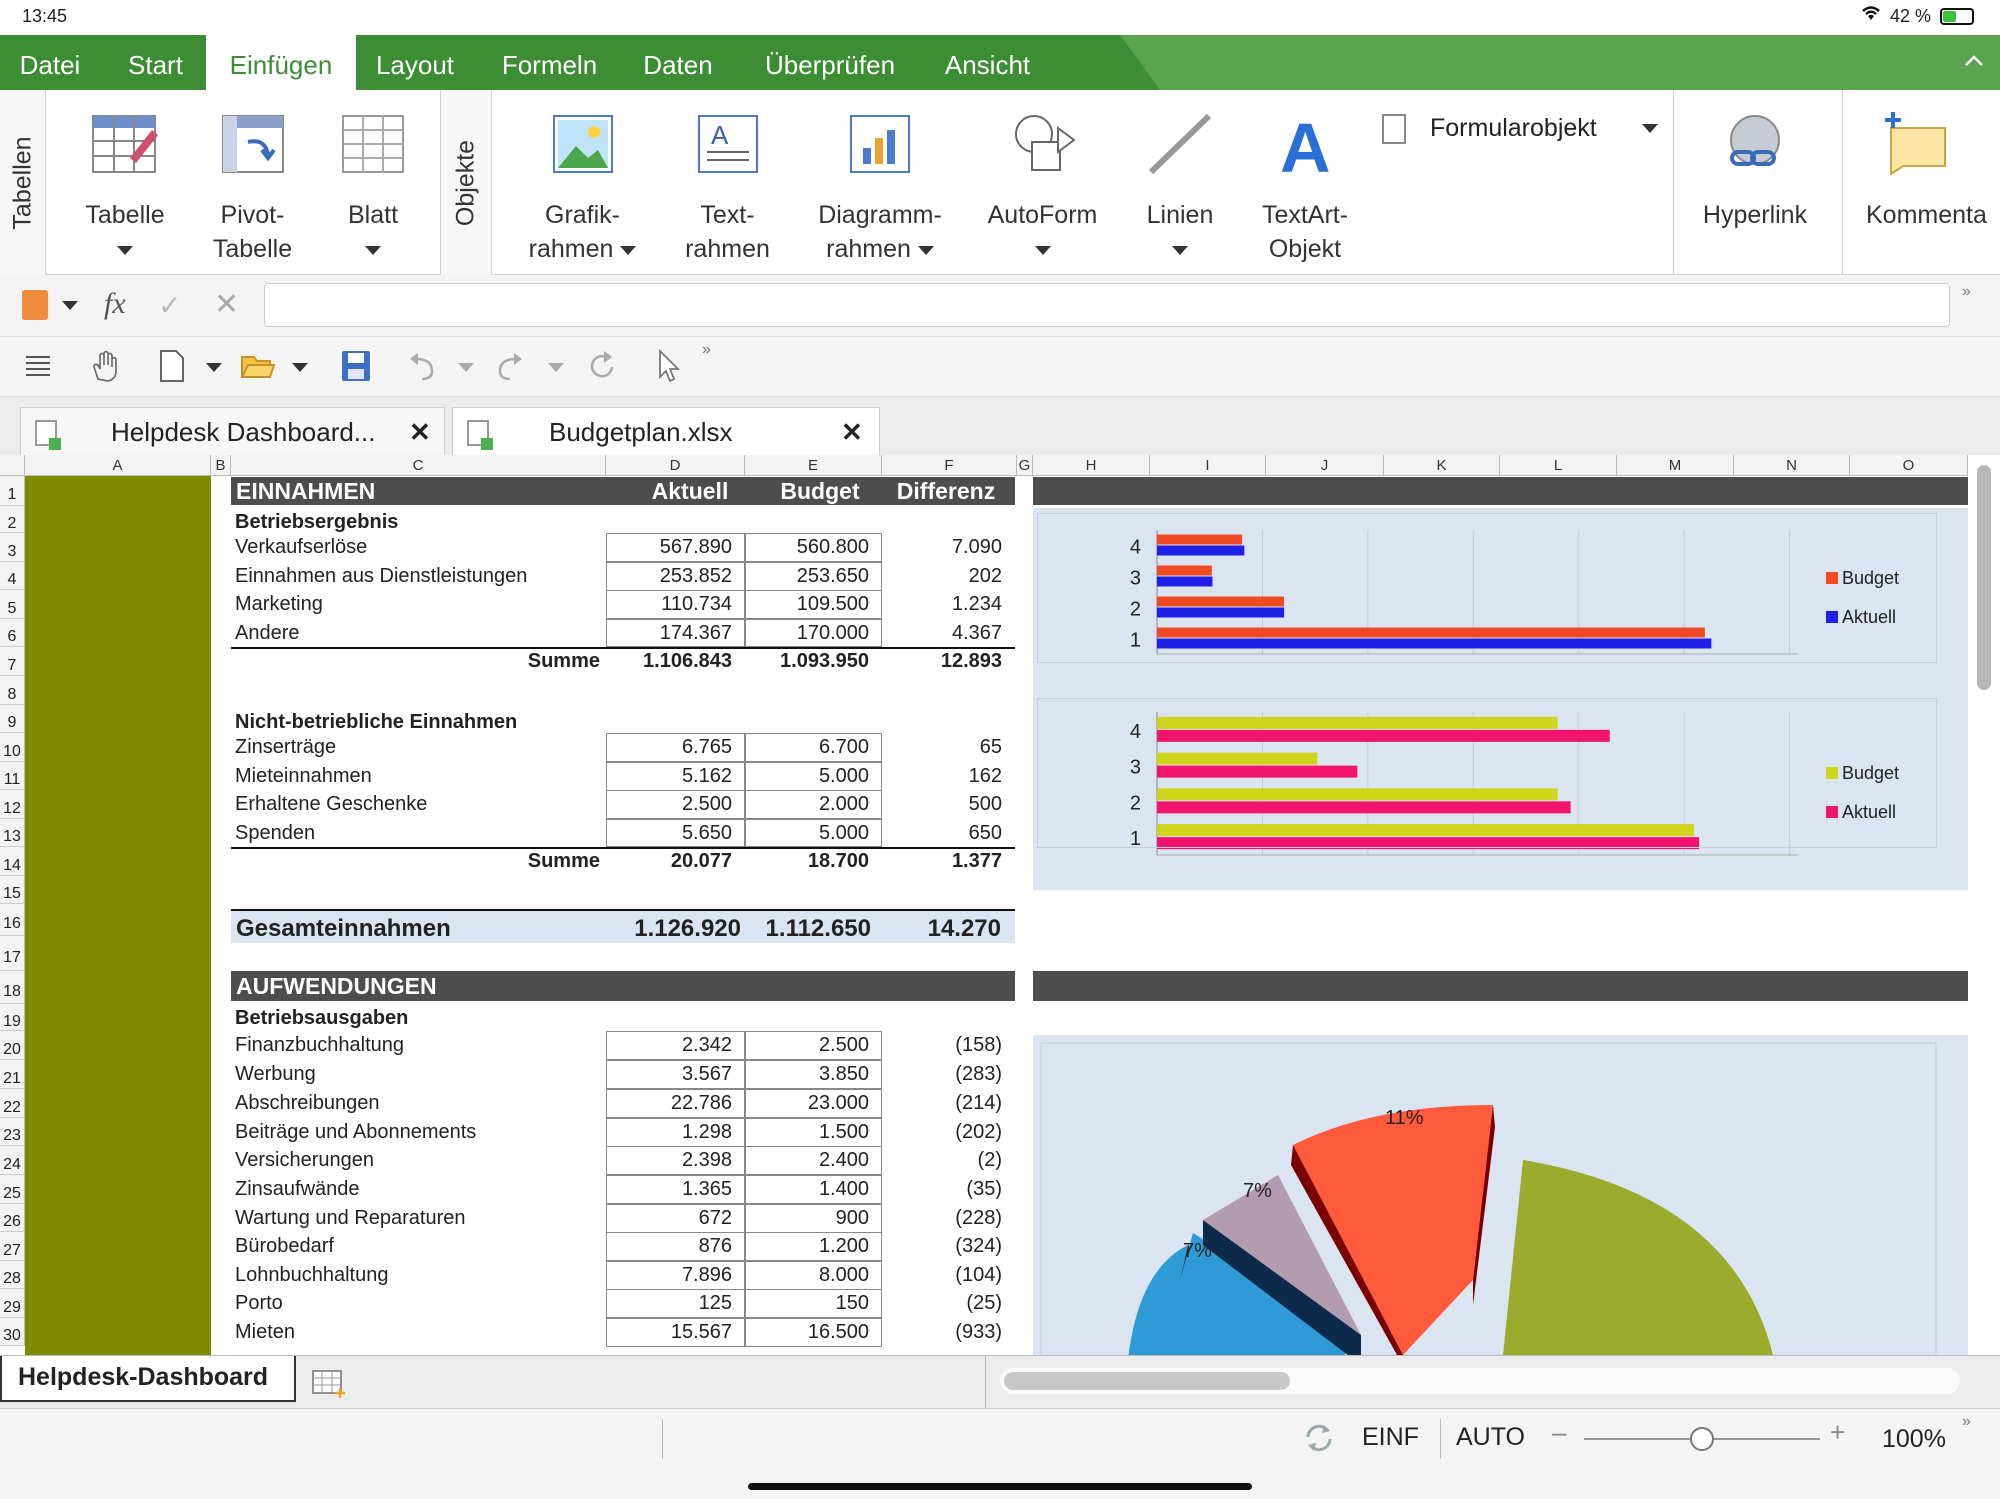  Describe the element at coordinates (420, 432) in the screenshot. I see `close-tab-icon: ✕` at that location.